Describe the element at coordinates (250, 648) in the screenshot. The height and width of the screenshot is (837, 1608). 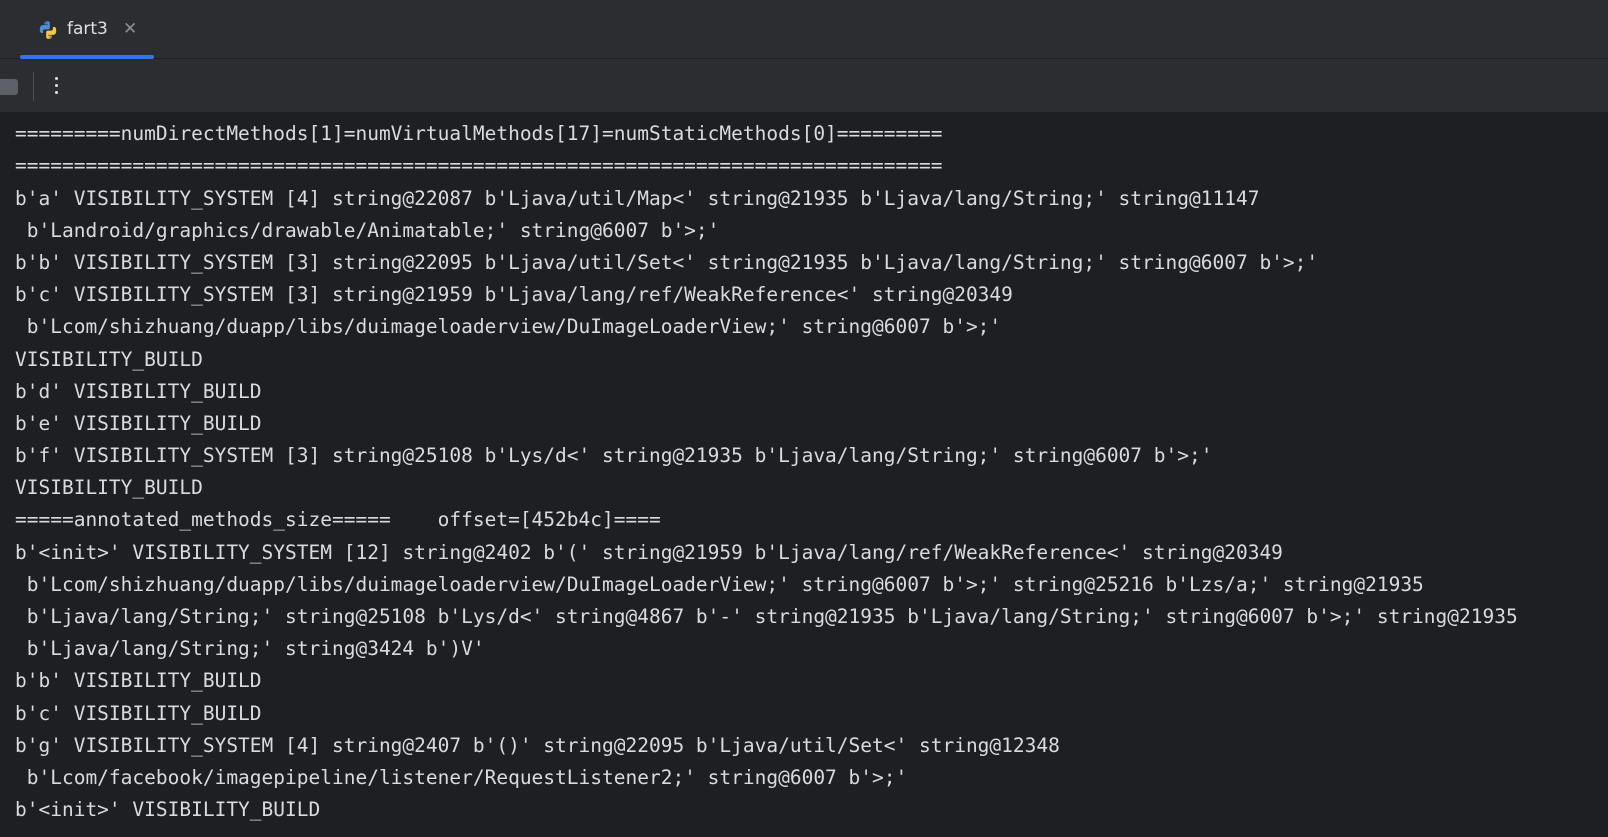
I see `console-line: b'Ljava/lang/String;' string@3424 b')V'` at that location.